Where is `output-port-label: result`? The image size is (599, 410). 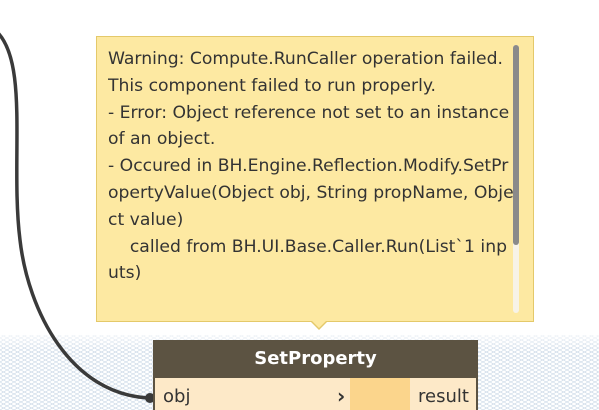 output-port-label: result is located at coordinates (443, 396).